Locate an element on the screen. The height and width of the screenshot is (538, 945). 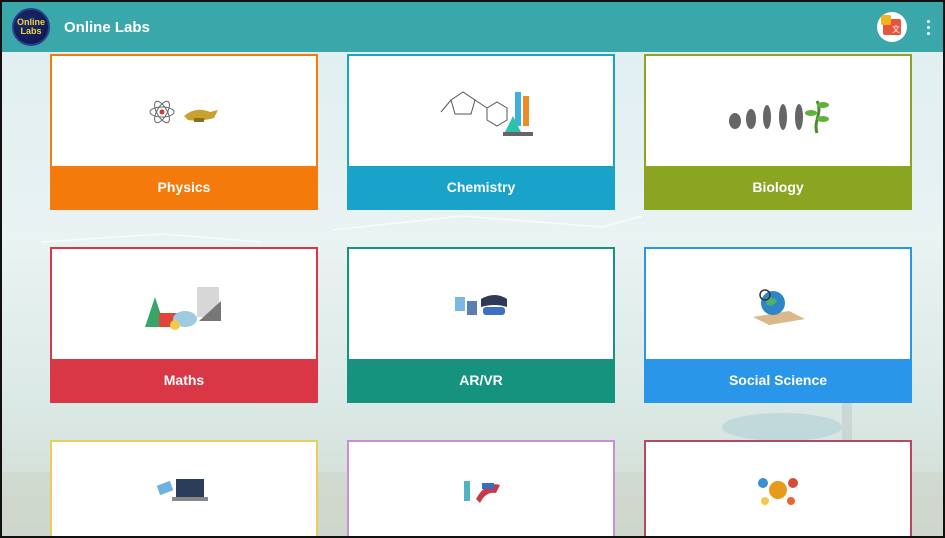
online-labs-logo: Online Labs is located at coordinates (31, 27).